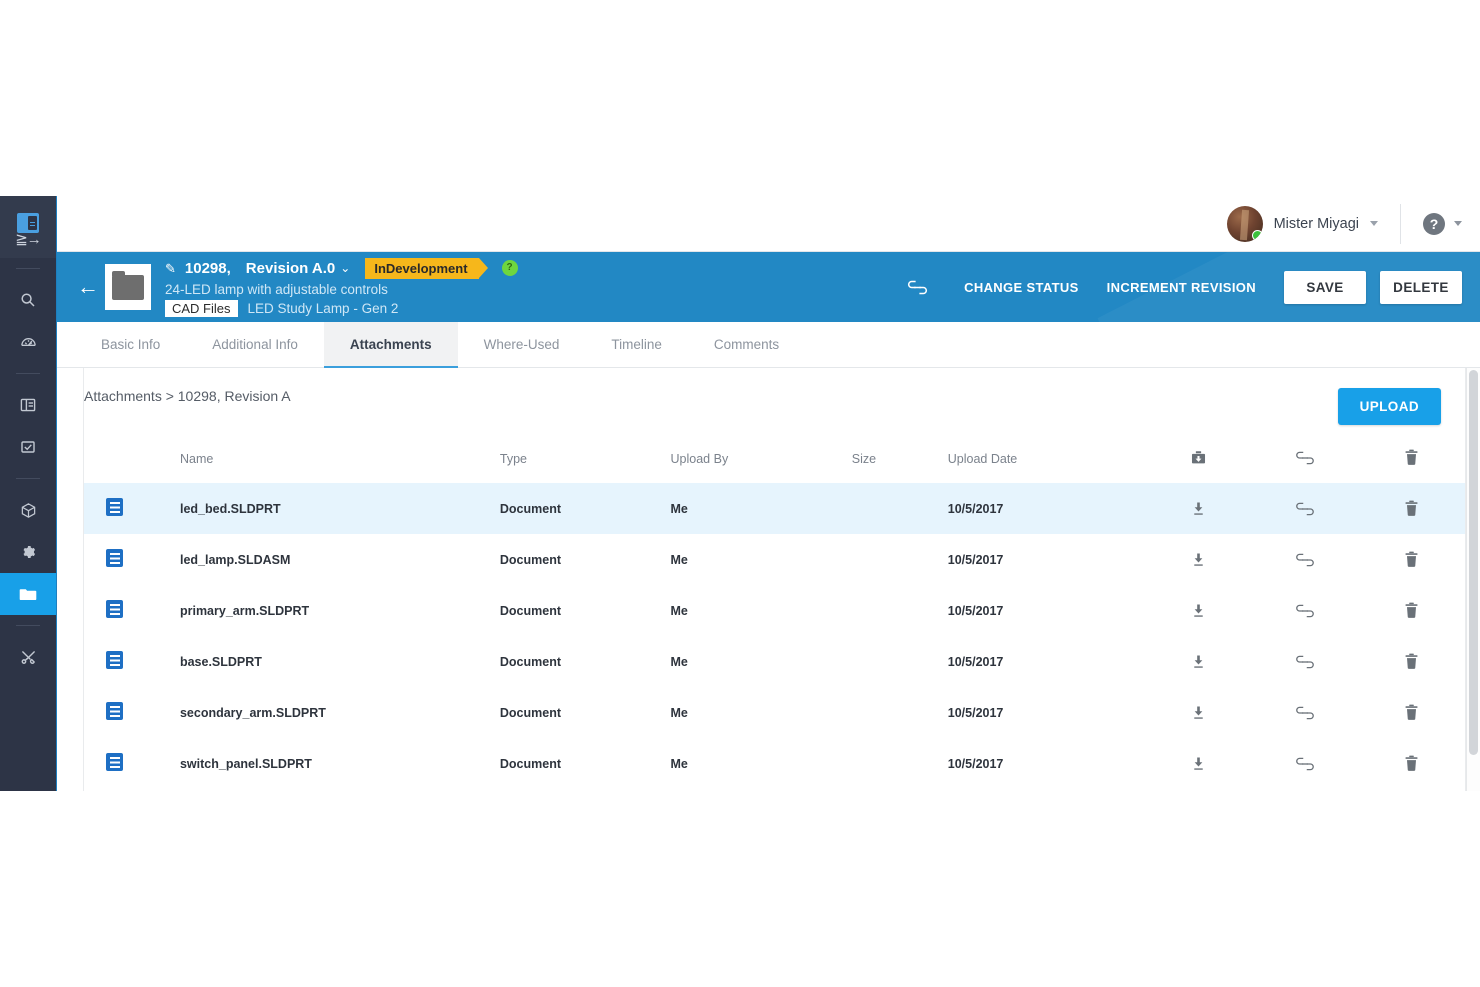 The height and width of the screenshot is (987, 1480). I want to click on folder-icon, so click(28, 594).